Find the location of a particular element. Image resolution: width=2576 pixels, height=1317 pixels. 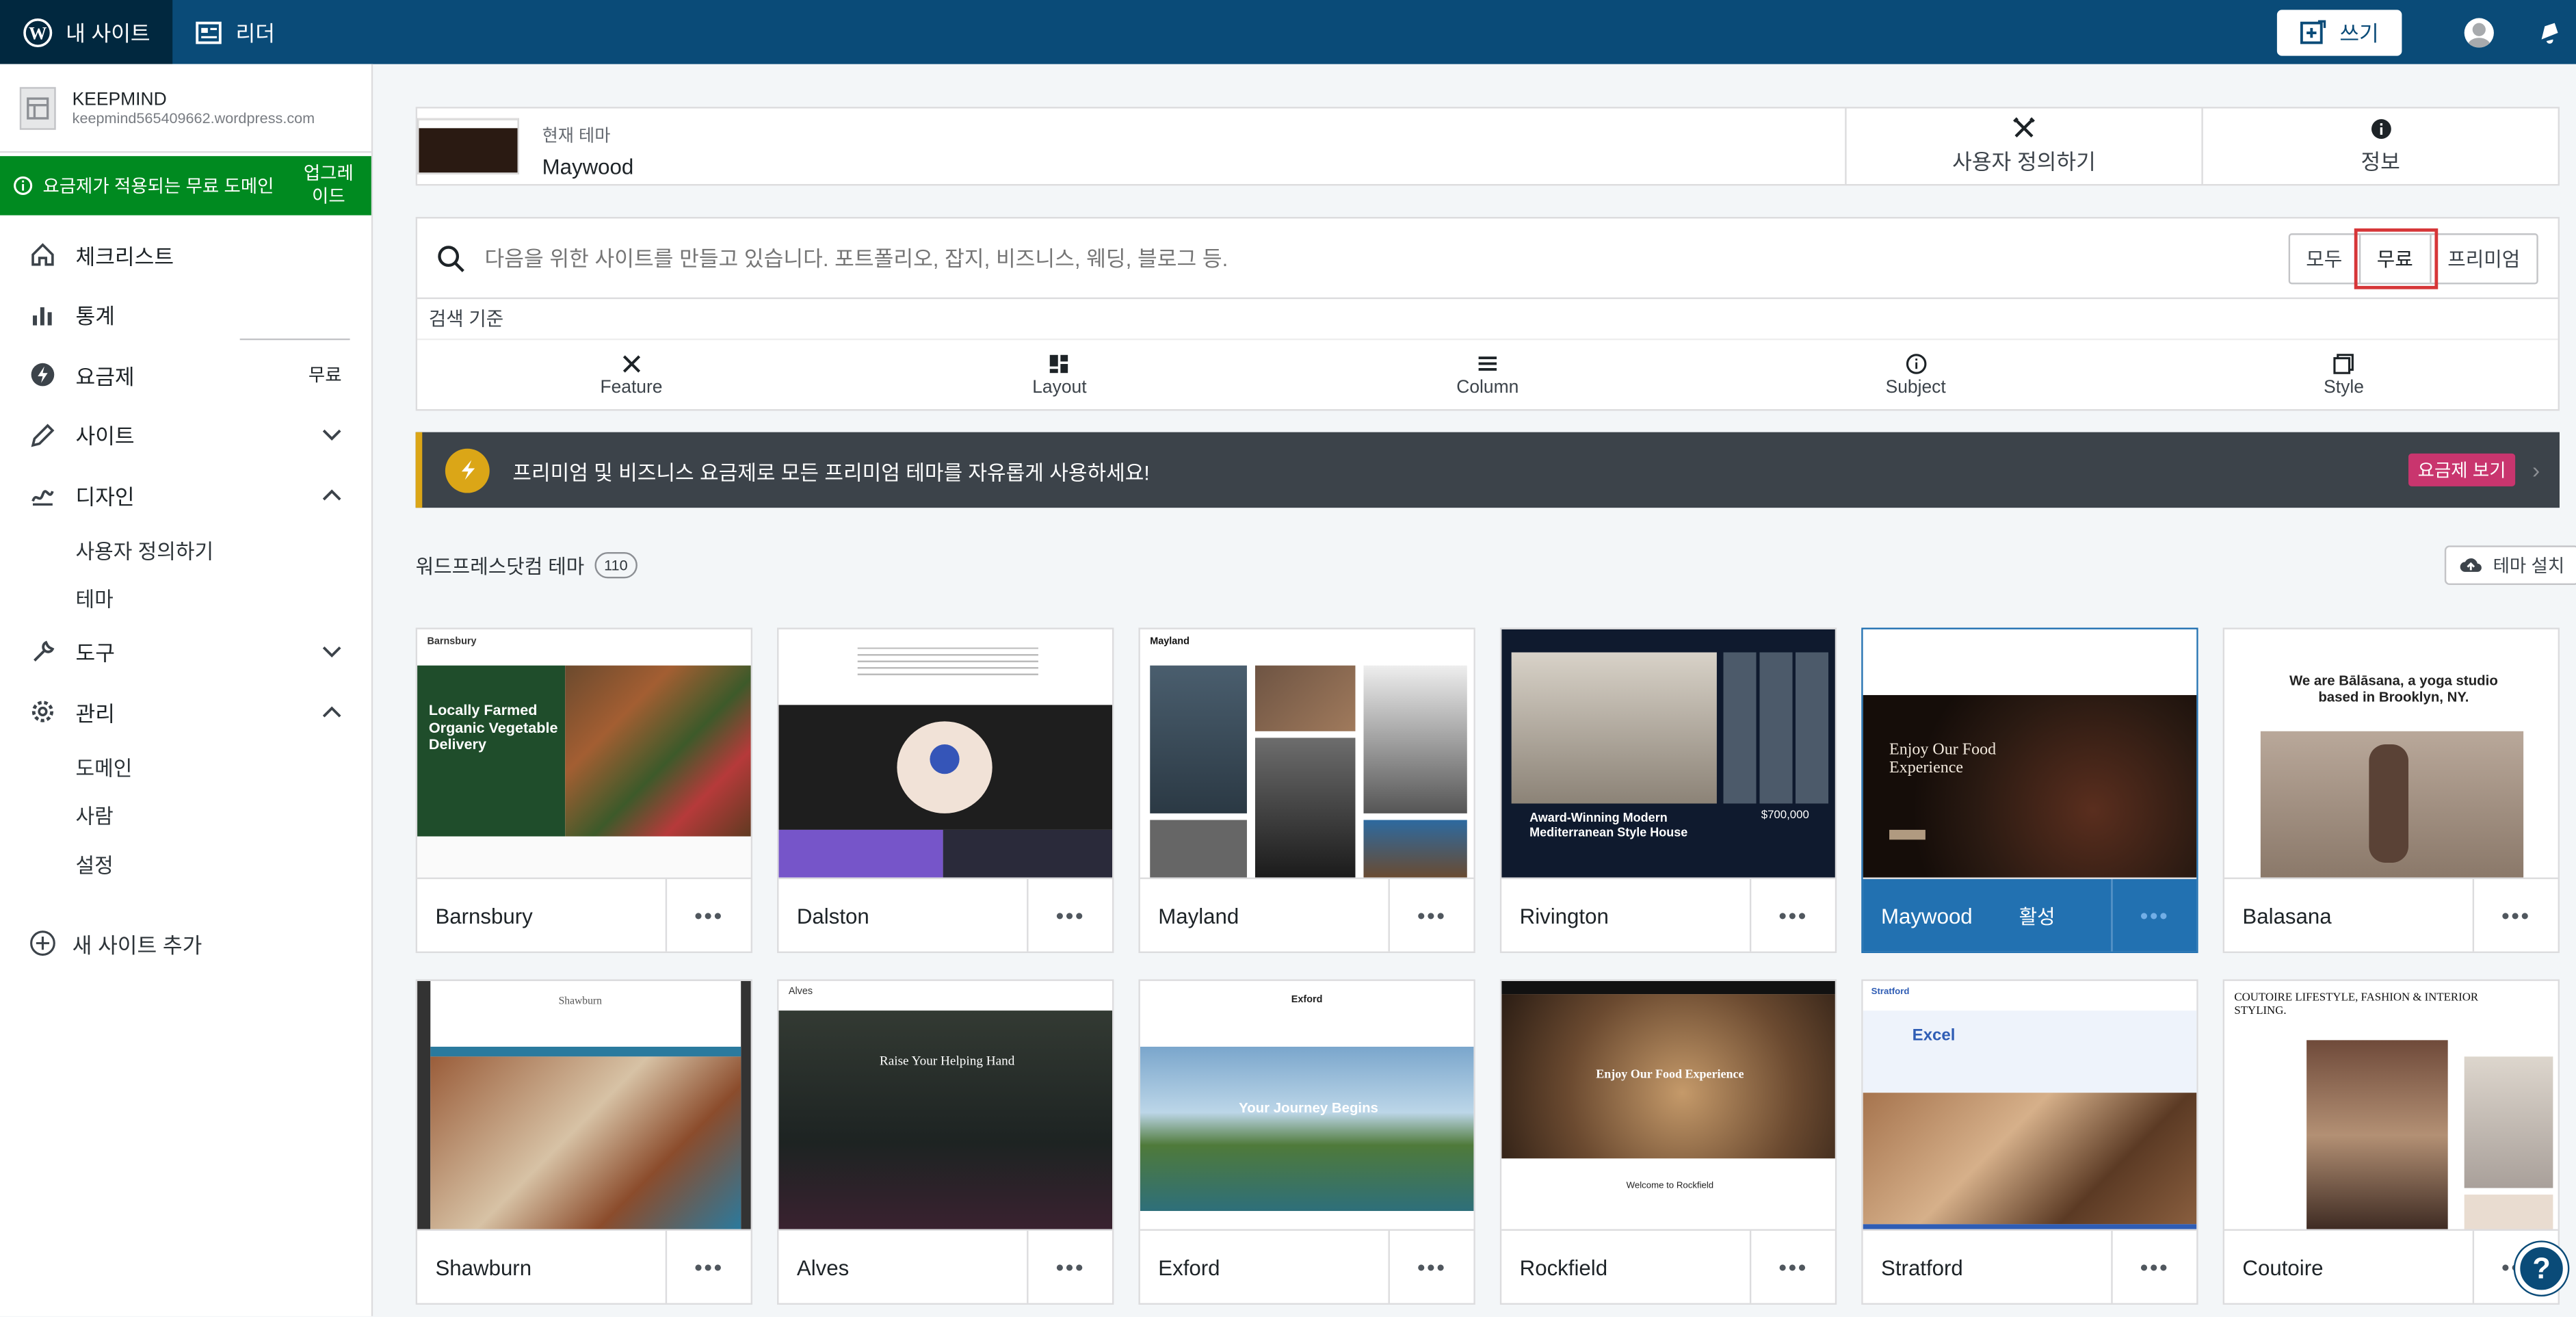

site-name: KEEPMIND is located at coordinates (119, 99).